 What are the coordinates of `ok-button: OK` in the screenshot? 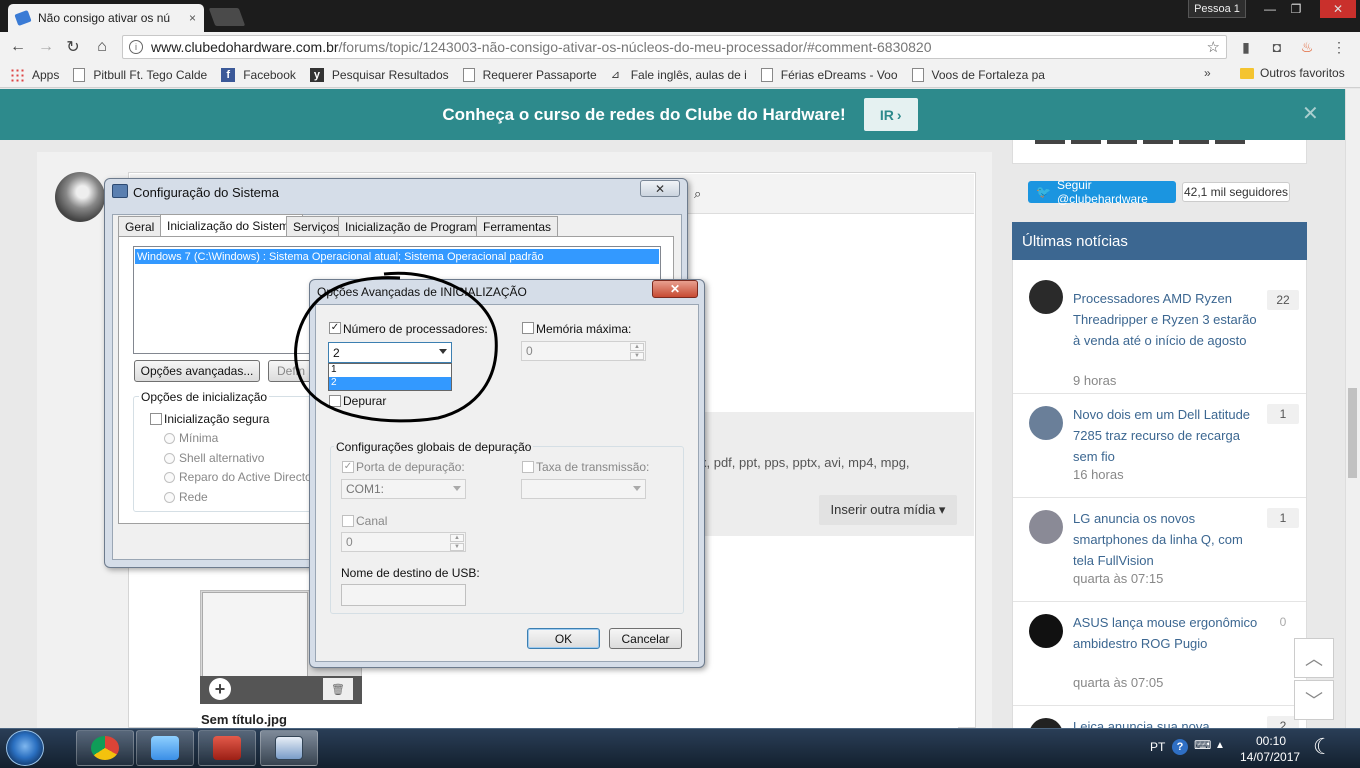 It's located at (563, 638).